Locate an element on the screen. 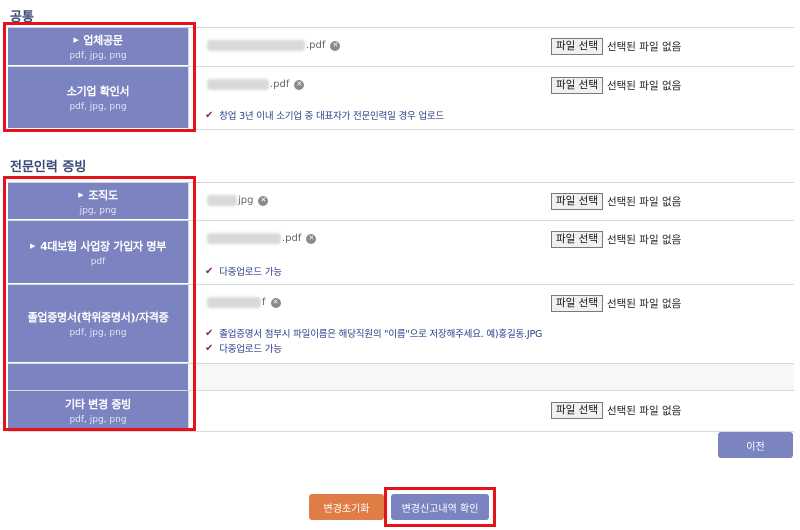 This screenshot has height=530, width=800. upload-cell: .pdf ✕ 파일 선택 선택된 파일 없음 ✔ 다중업로드 가능 is located at coordinates (491, 252).